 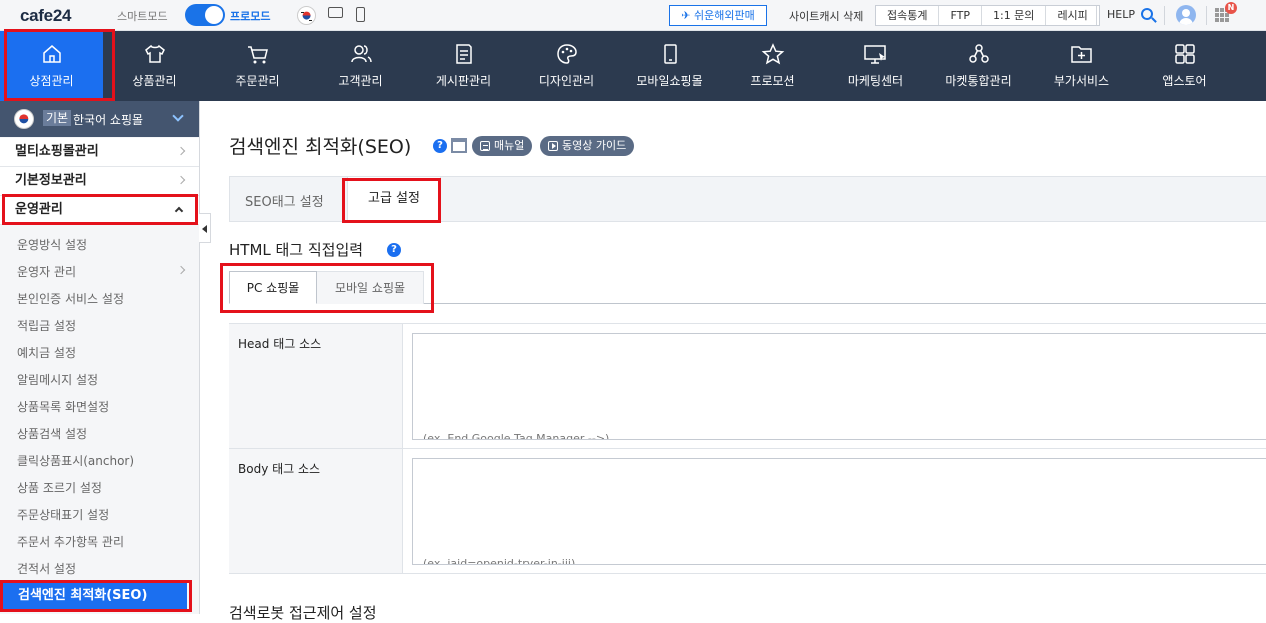 I want to click on menu-multi-mall: 멀티쇼핑몰관리, so click(x=99, y=152).